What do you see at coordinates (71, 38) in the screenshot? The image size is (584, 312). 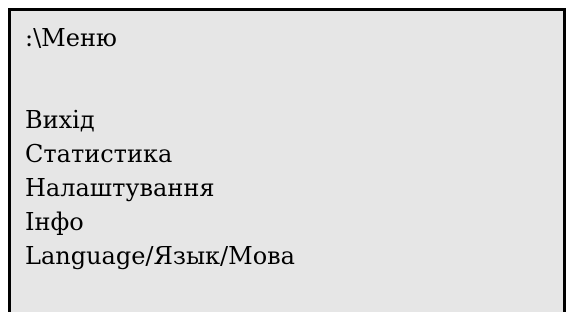 I see `current-path: :\Меню` at bounding box center [71, 38].